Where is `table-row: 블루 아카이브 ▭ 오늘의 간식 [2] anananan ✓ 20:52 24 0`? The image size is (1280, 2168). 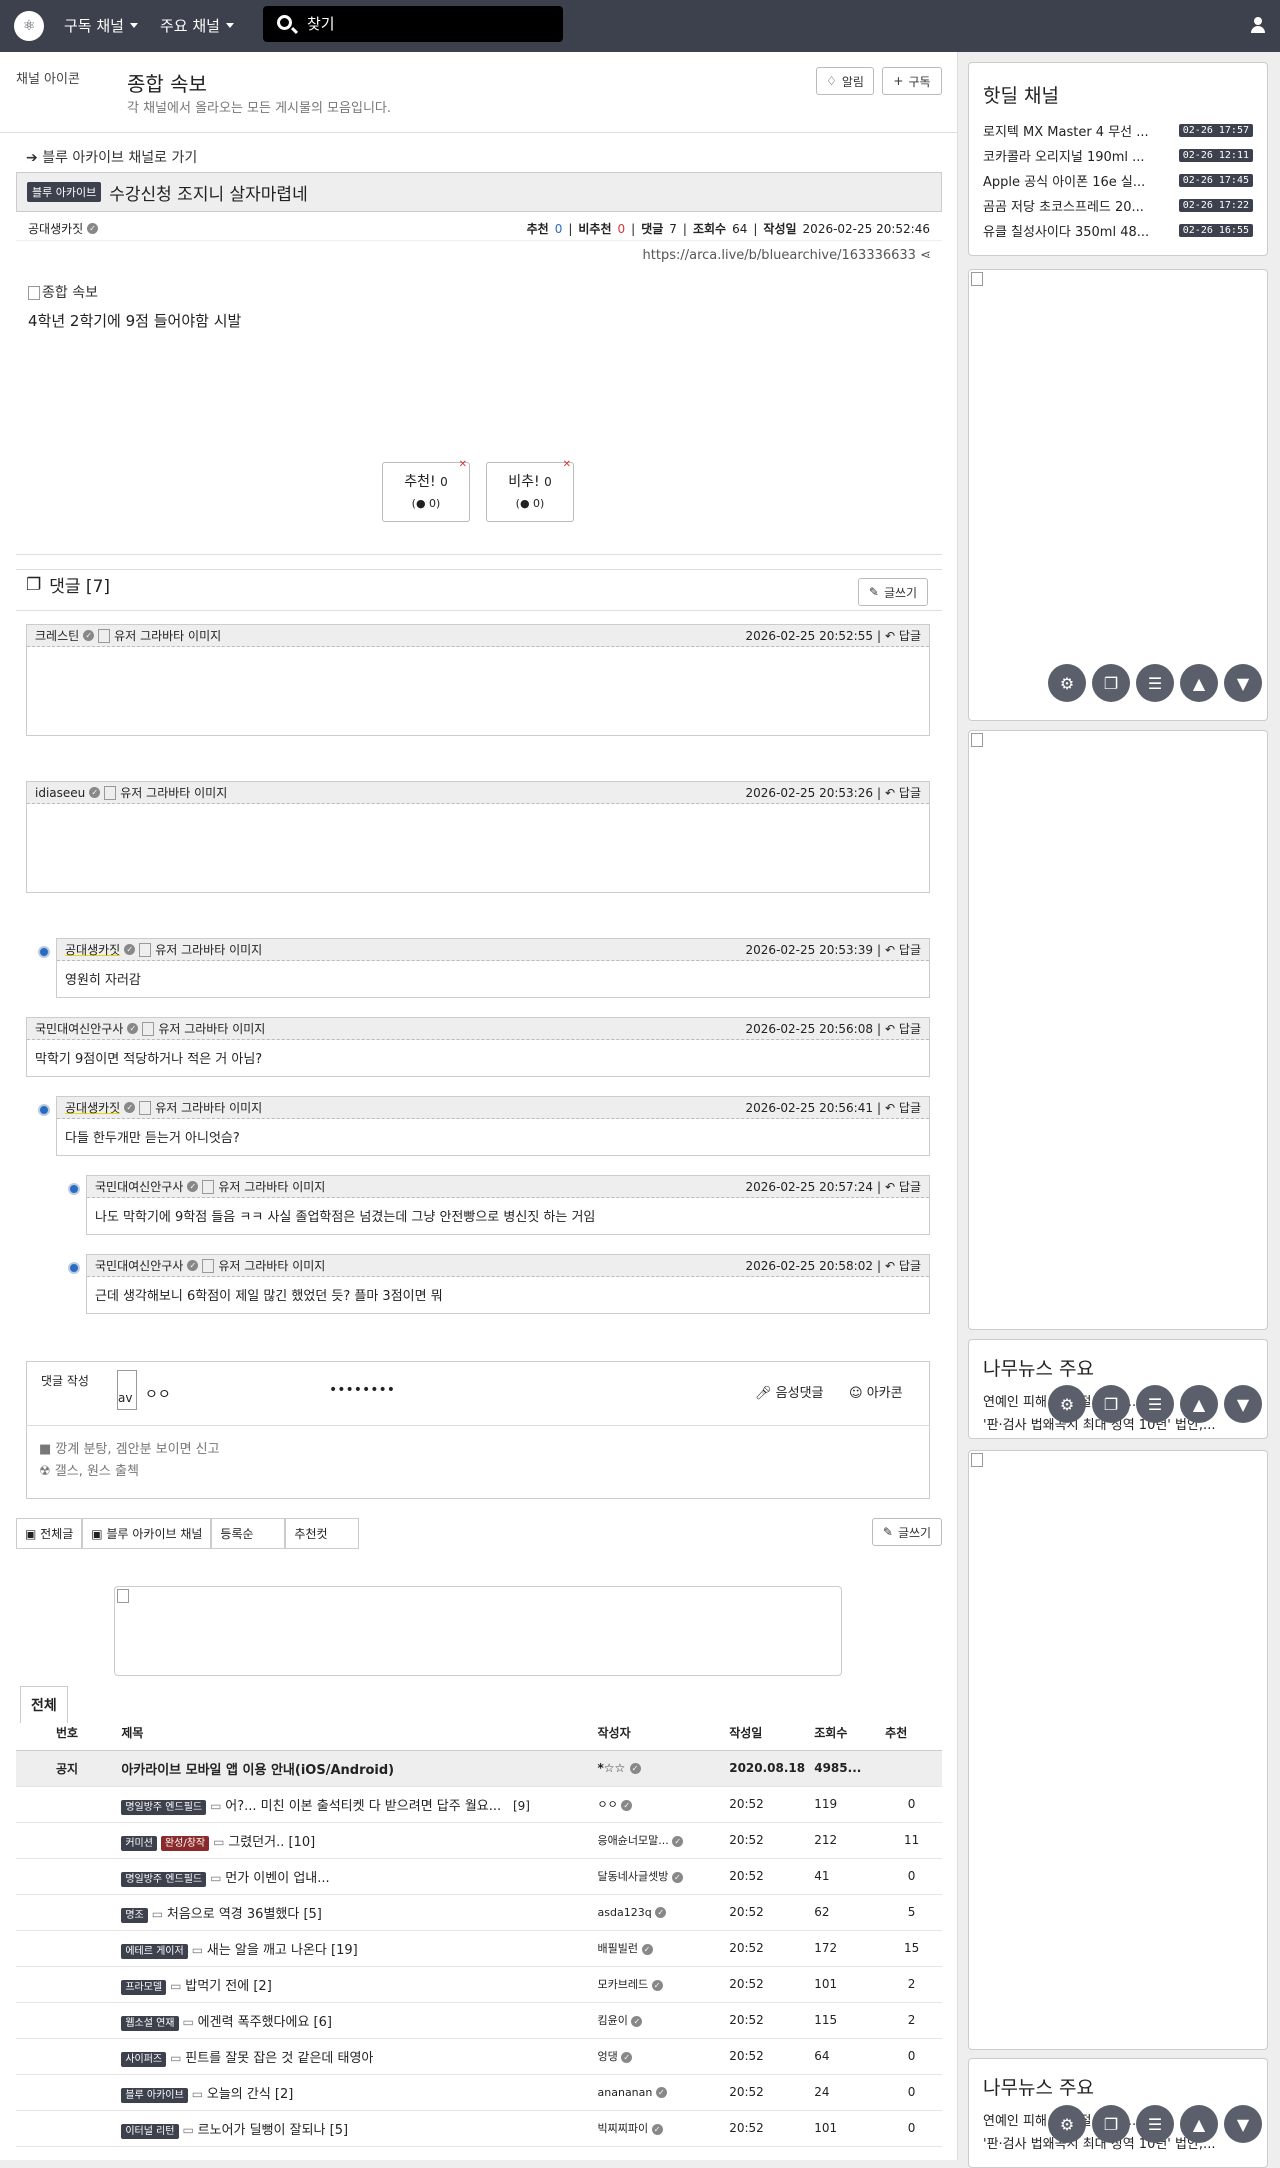 table-row: 블루 아카이브 ▭ 오늘의 간식 [2] anananan ✓ 20:52 24 0 is located at coordinates (479, 2092).